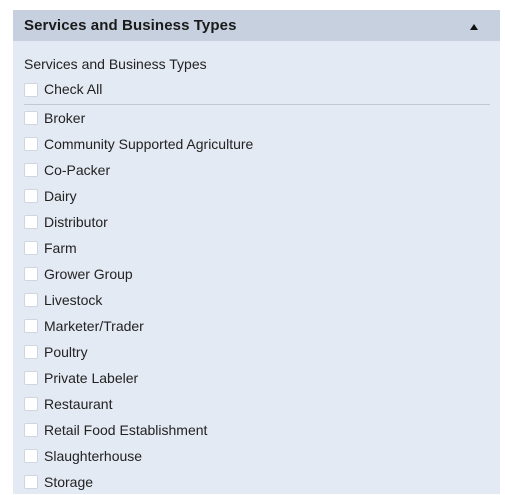 The image size is (505, 495). I want to click on check-all-option: Check All, so click(257, 89).